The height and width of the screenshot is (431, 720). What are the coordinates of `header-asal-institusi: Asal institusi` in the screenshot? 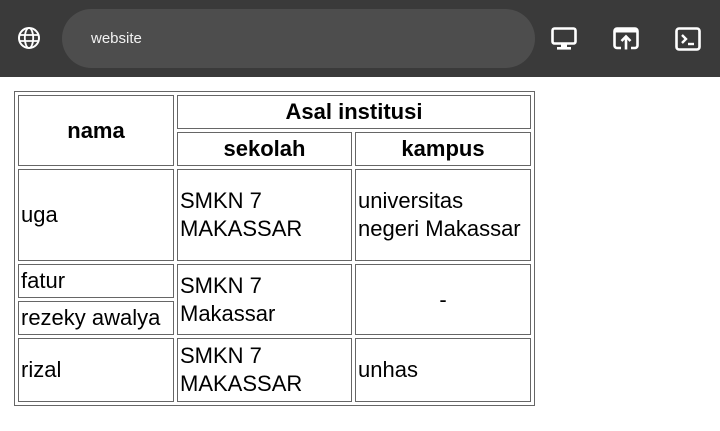 It's located at (354, 112).